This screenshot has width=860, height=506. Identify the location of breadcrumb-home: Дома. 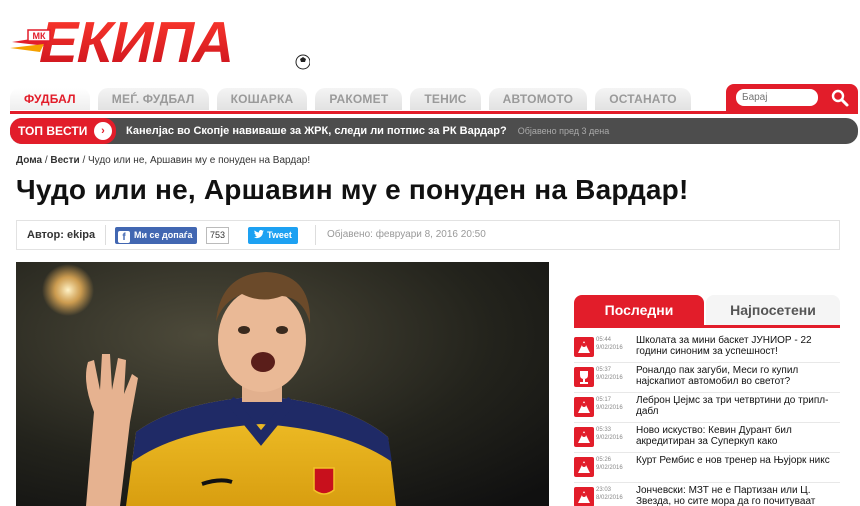
(29, 160).